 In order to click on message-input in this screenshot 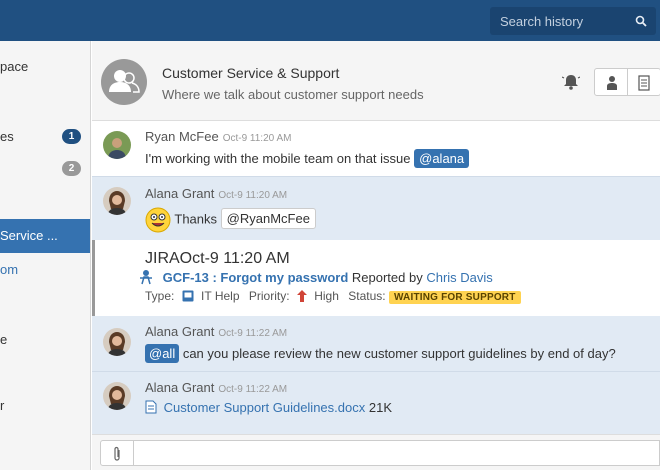, I will do `click(397, 453)`.